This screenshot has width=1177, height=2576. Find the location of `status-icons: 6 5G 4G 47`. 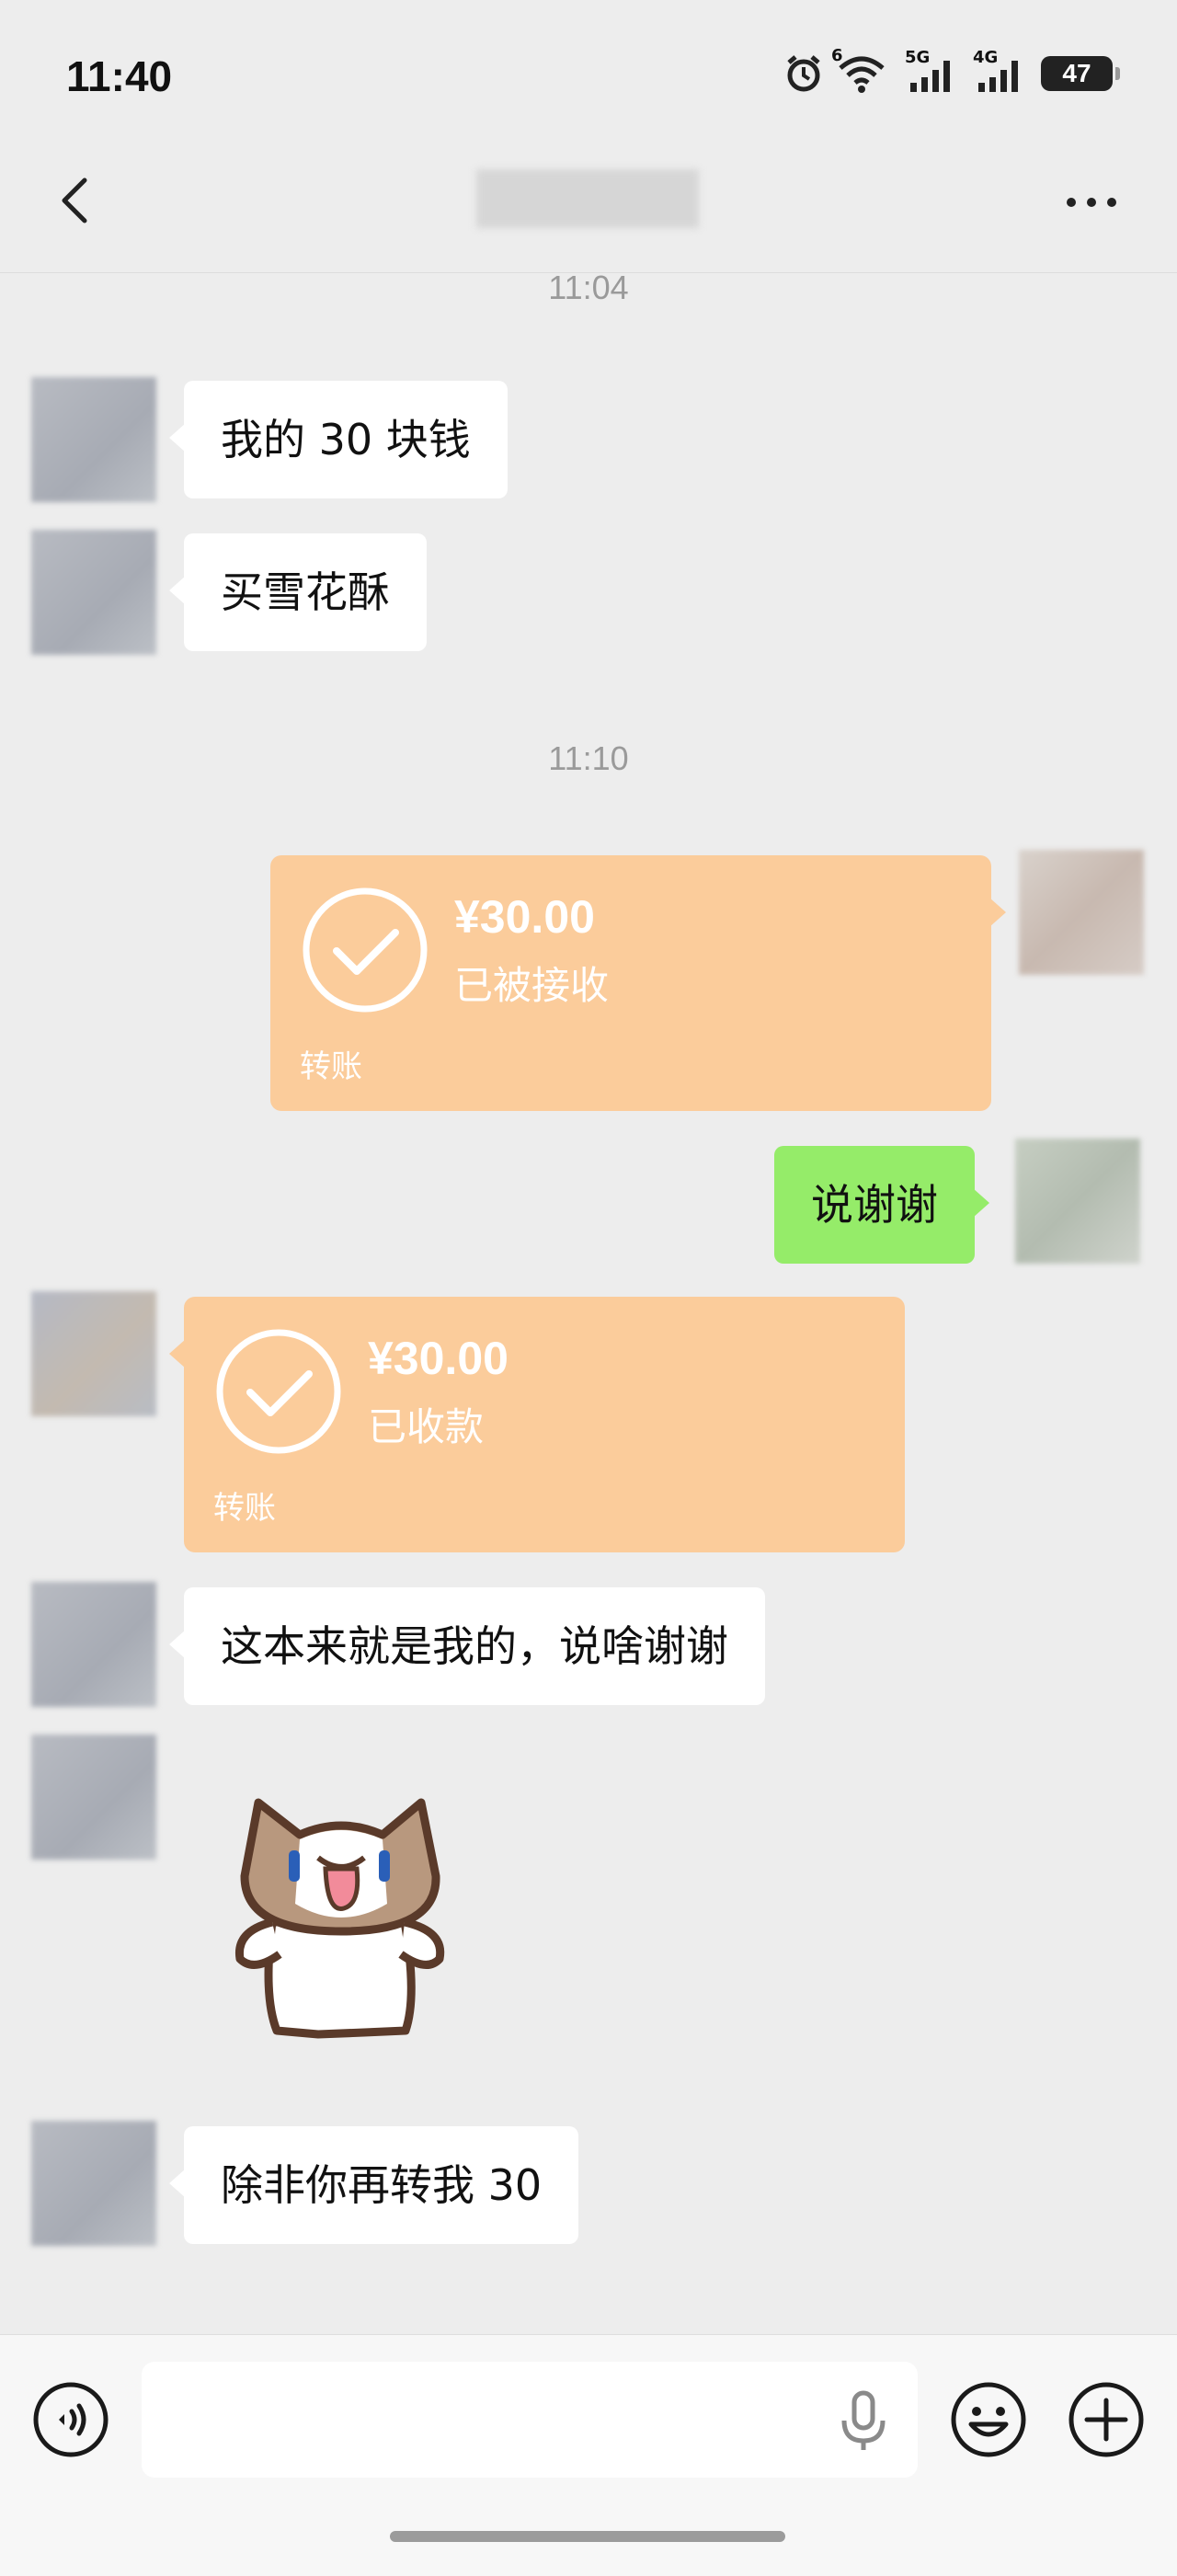

status-icons: 6 5G 4G 47 is located at coordinates (952, 70).